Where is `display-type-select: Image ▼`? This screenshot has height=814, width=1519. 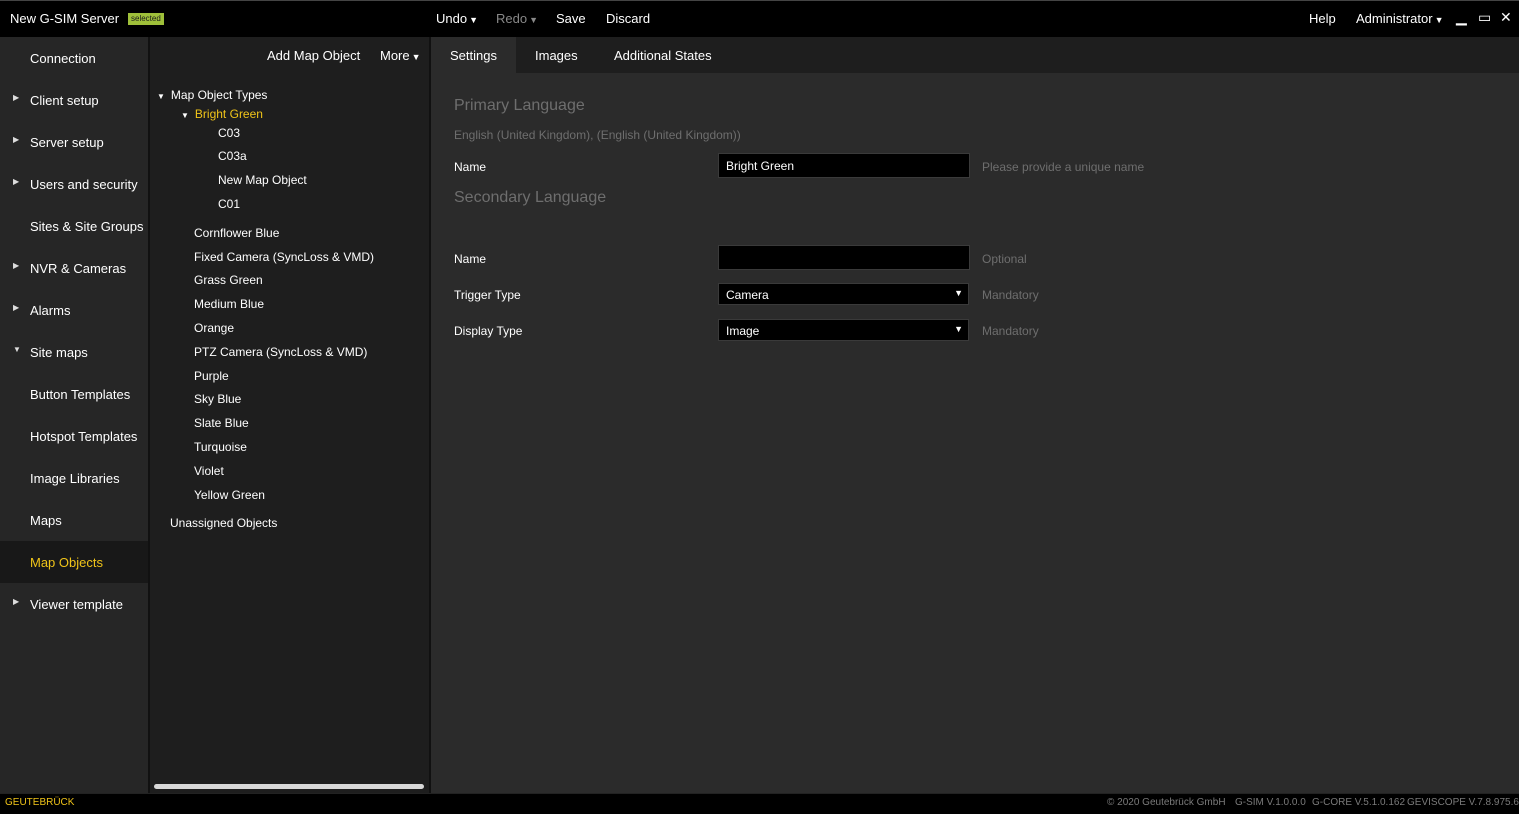 display-type-select: Image ▼ is located at coordinates (843, 330).